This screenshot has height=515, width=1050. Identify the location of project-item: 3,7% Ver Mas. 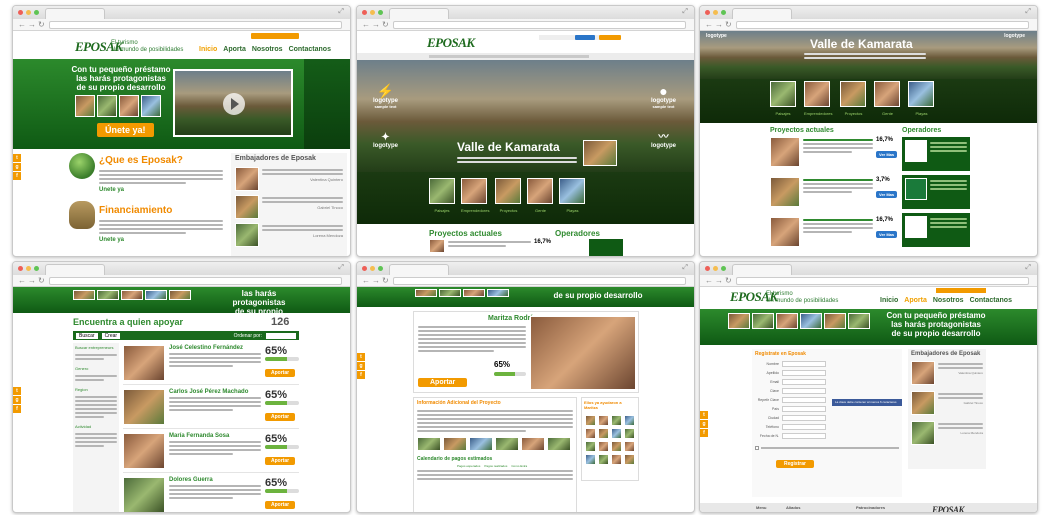
(834, 195).